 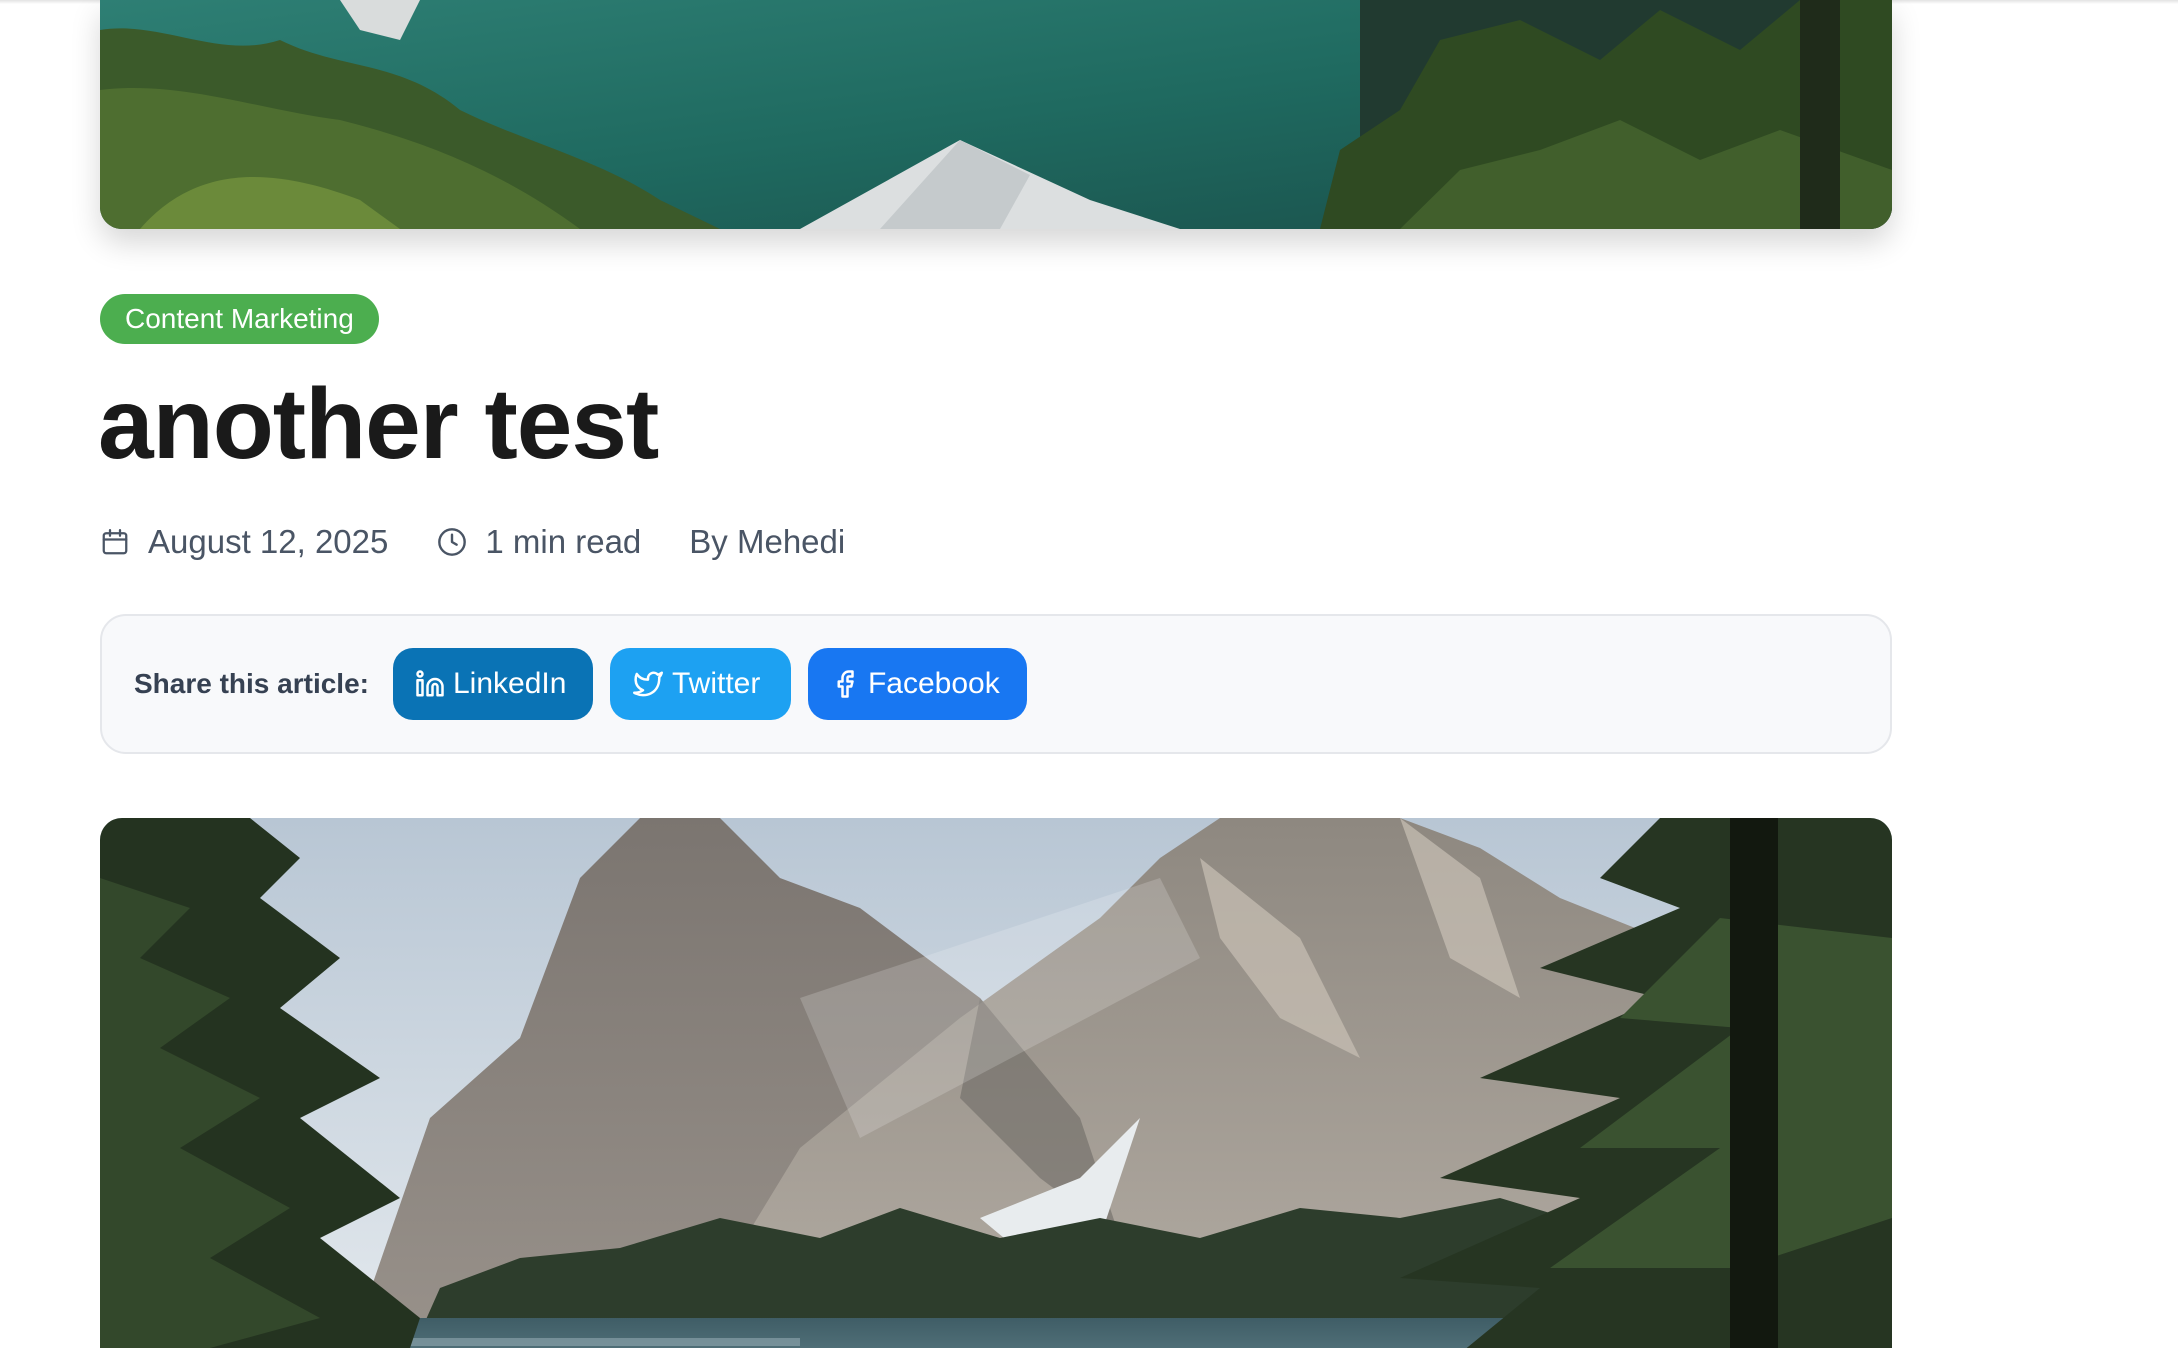 I want to click on twitter-icon, so click(x=648, y=684).